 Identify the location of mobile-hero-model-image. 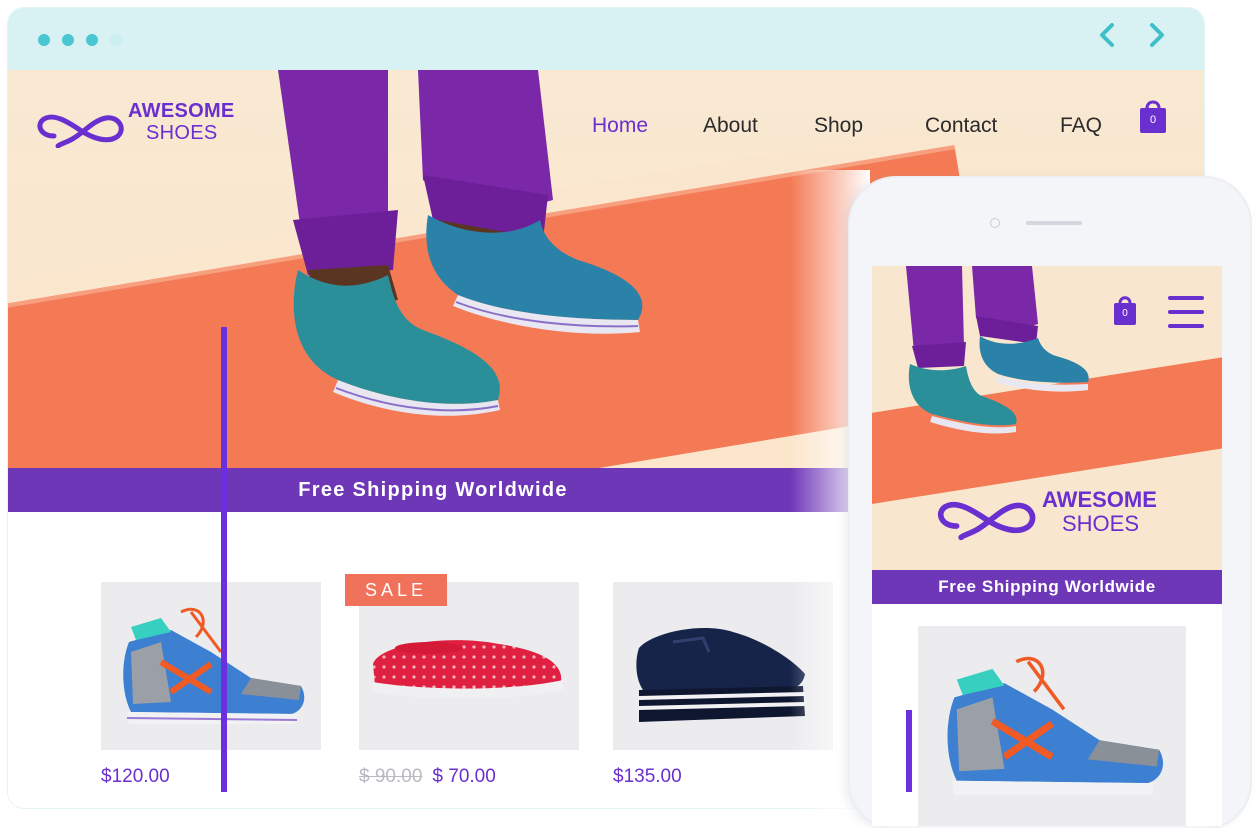
(997, 350).